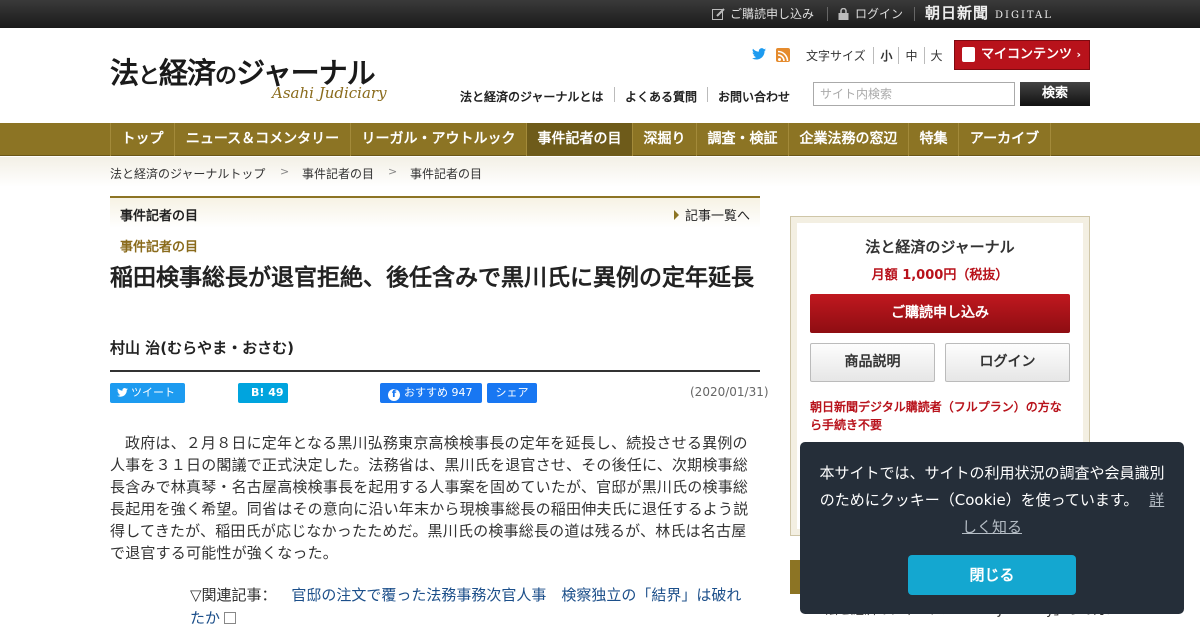 Image resolution: width=1200 pixels, height=630 pixels. I want to click on nav-deep-dive: 深掘り, so click(665, 139).